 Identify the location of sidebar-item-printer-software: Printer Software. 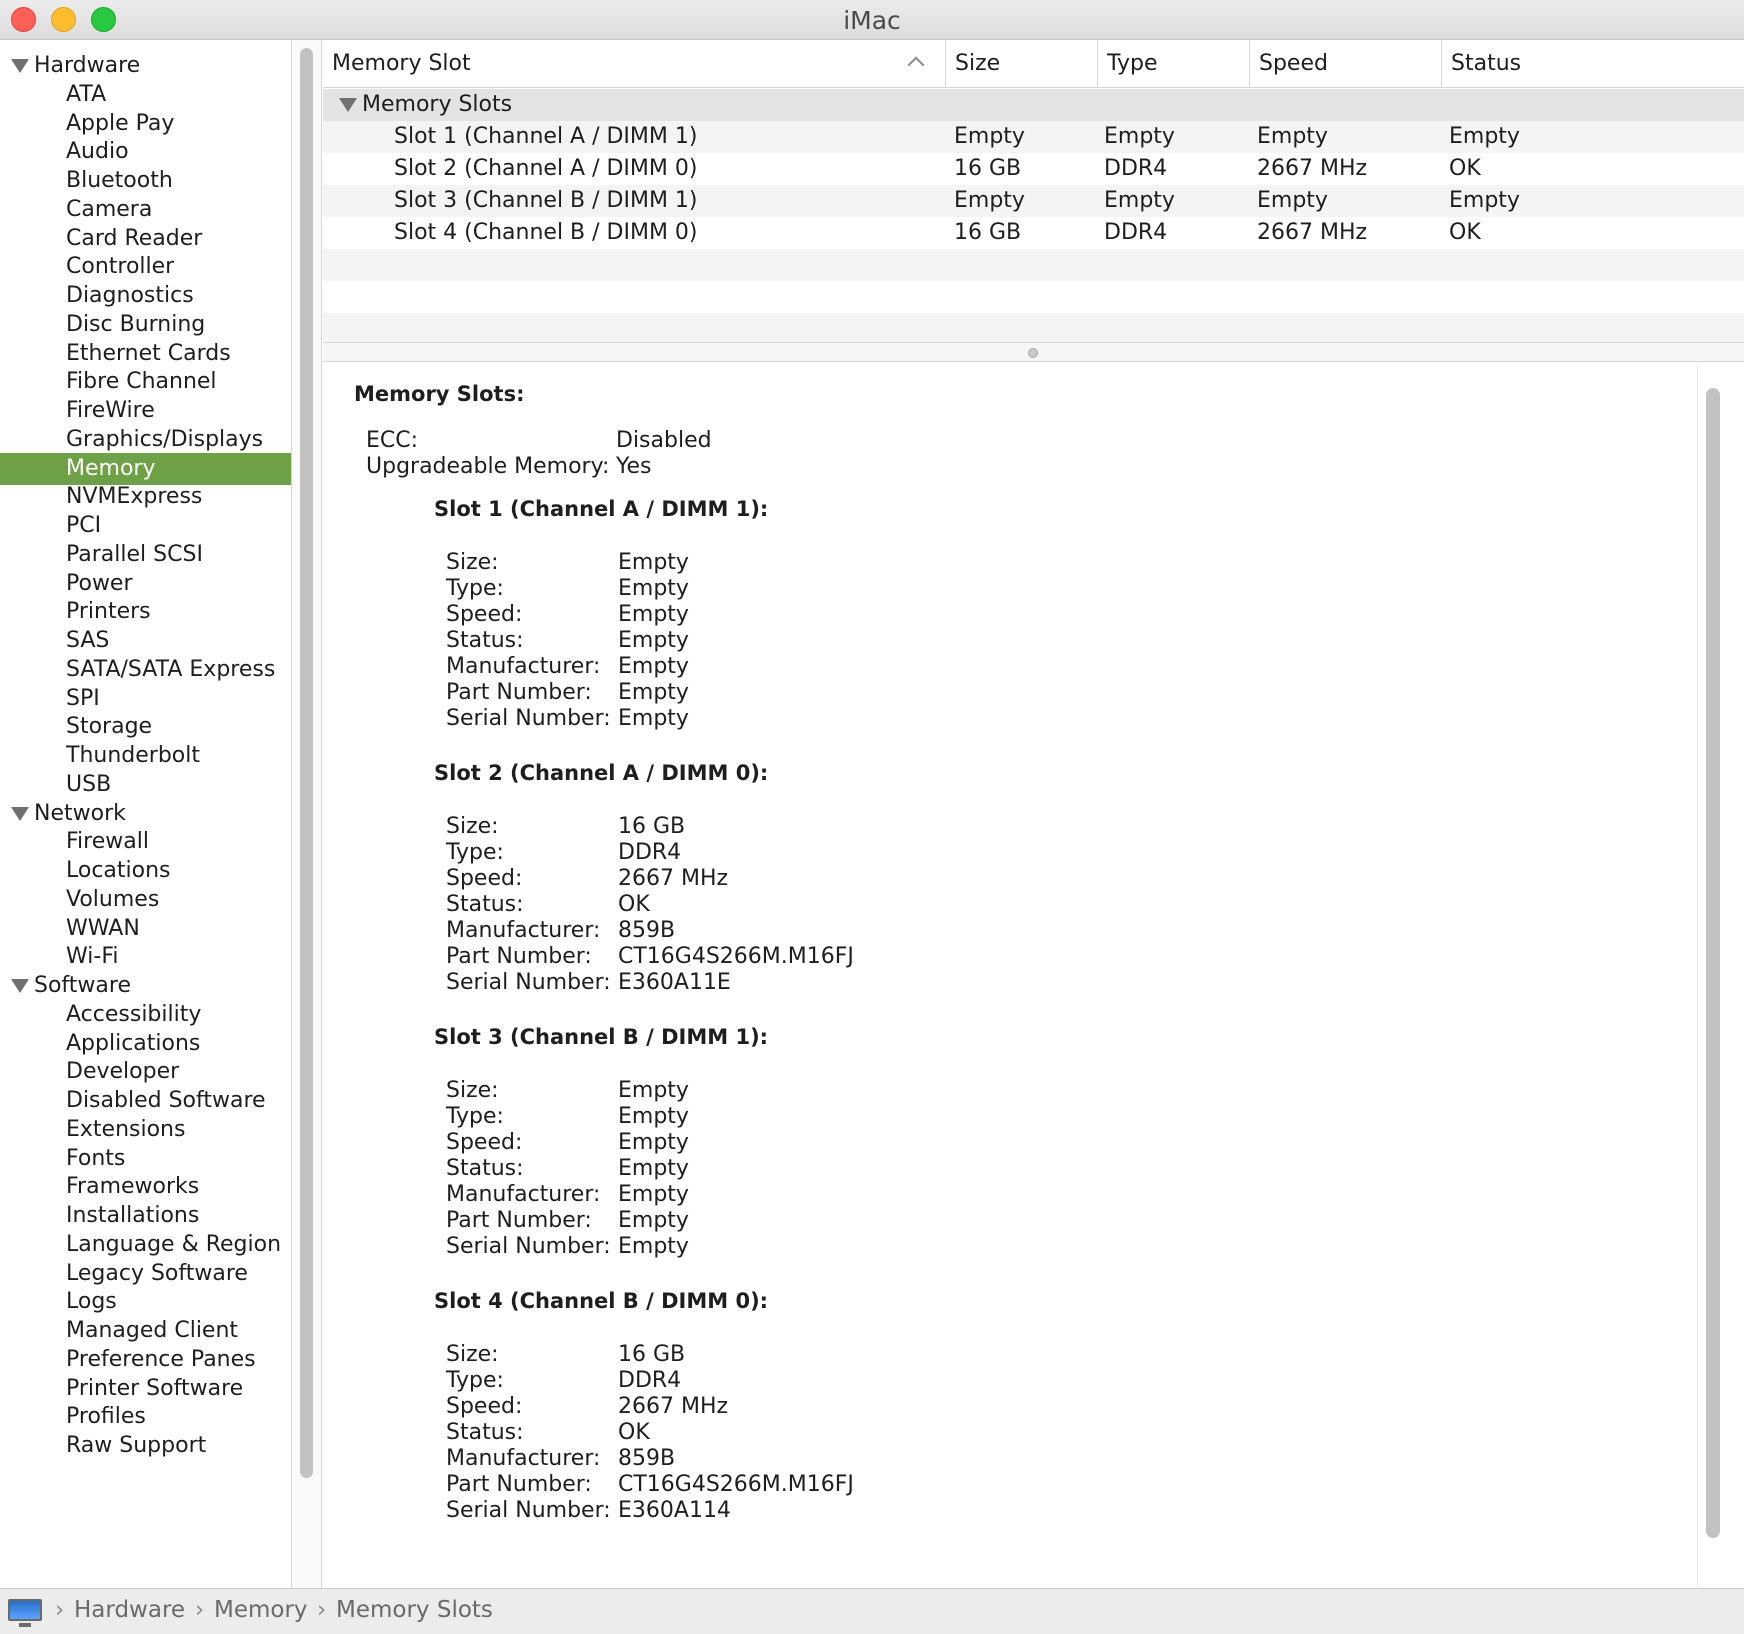
(145, 1389).